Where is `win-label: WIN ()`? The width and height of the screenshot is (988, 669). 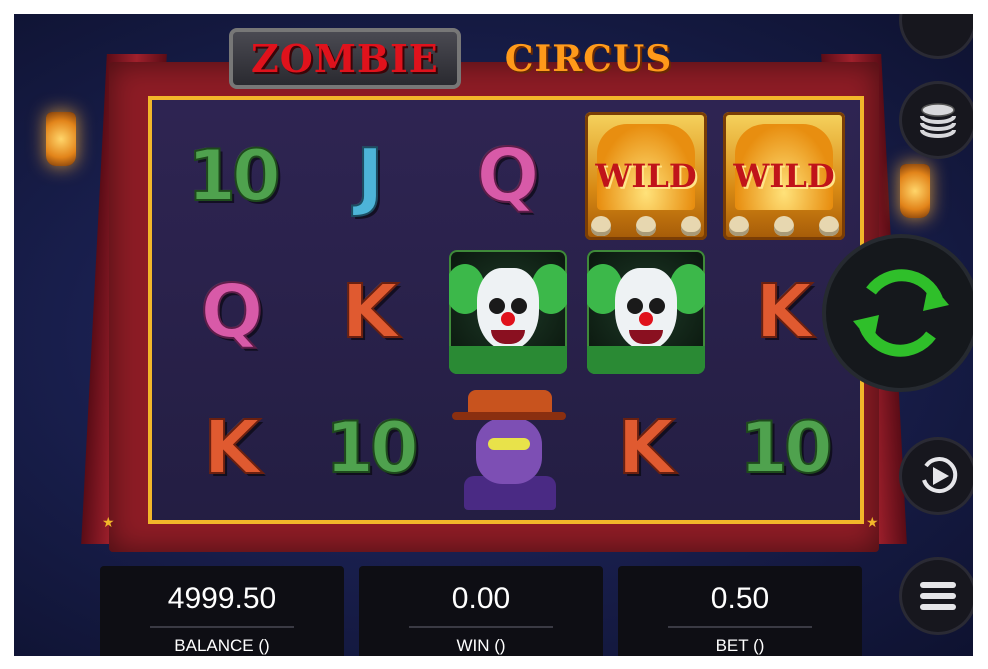 win-label: WIN () is located at coordinates (481, 645).